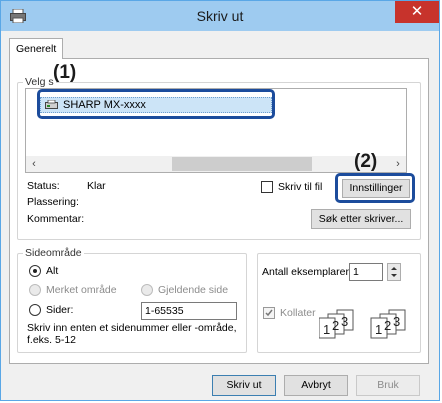  I want to click on callout-1-label: (1), so click(65, 72).